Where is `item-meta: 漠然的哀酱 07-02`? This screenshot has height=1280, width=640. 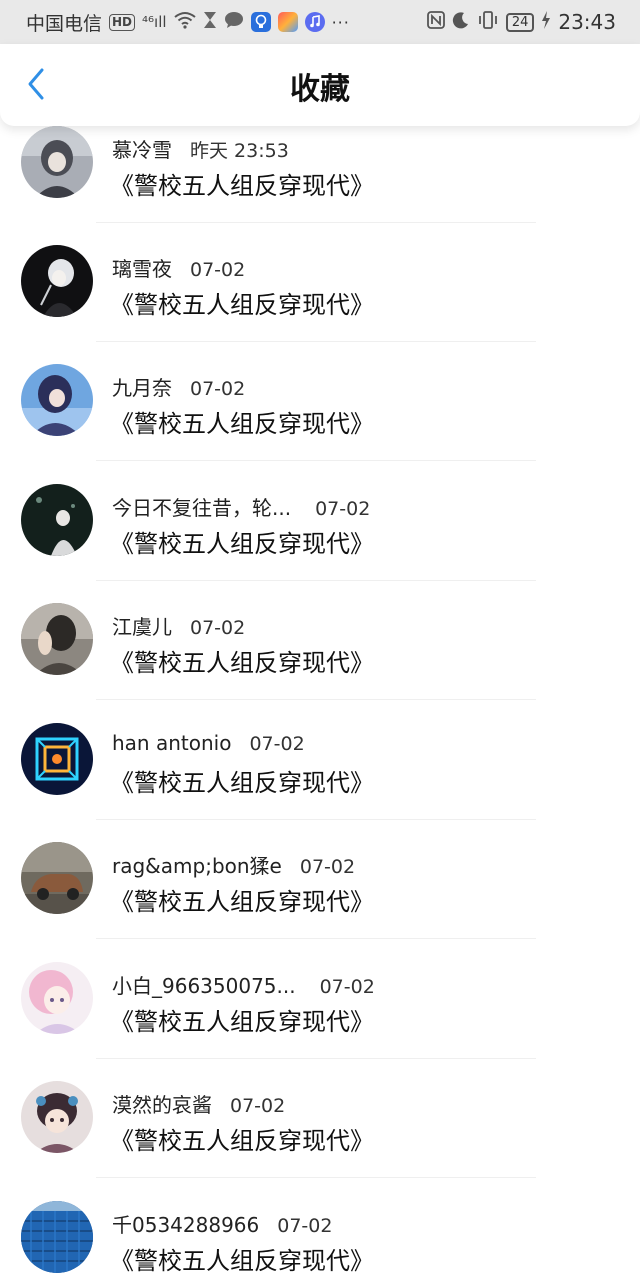
item-meta: 漠然的哀酱 07-02 is located at coordinates (198, 1103).